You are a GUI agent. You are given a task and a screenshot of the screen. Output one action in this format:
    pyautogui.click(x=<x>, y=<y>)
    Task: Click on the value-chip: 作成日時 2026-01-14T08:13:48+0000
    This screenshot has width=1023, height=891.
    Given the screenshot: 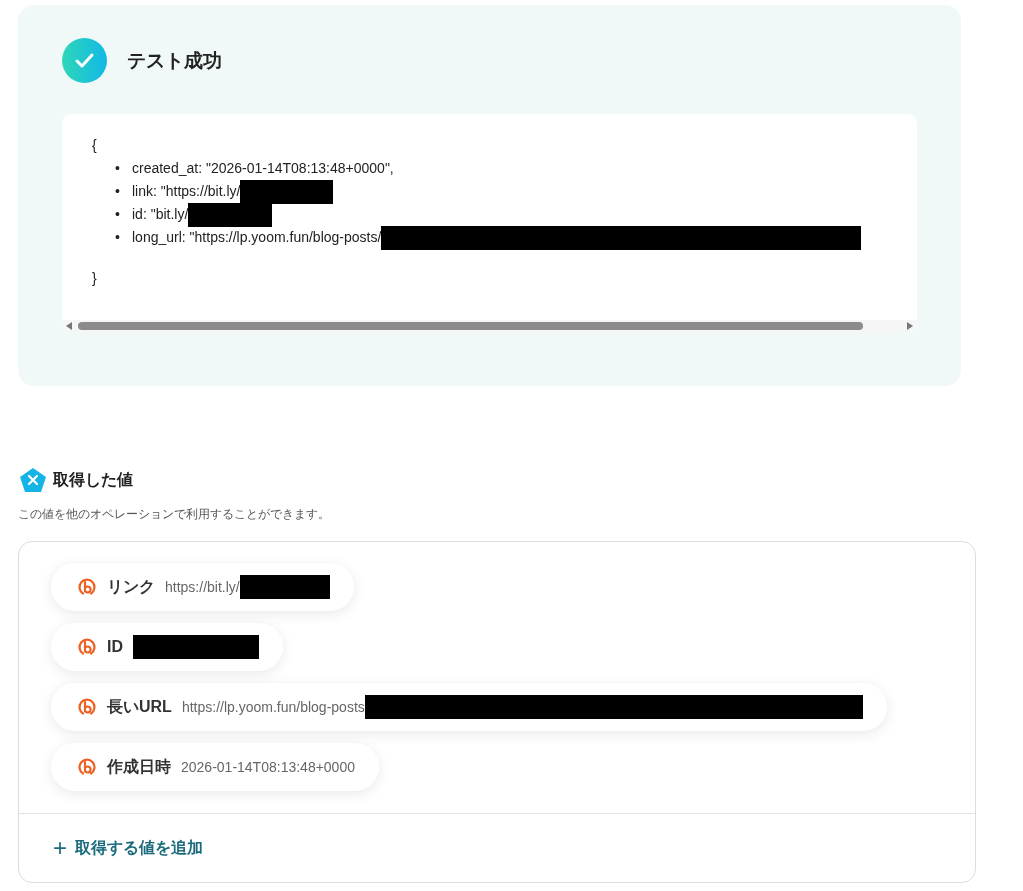 What is the action you would take?
    pyautogui.click(x=215, y=767)
    